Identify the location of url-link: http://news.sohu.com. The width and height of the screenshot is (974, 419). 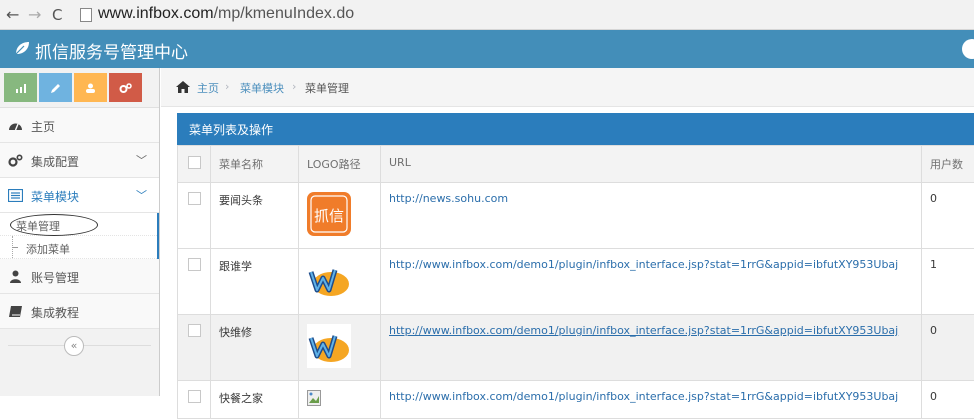
(448, 198).